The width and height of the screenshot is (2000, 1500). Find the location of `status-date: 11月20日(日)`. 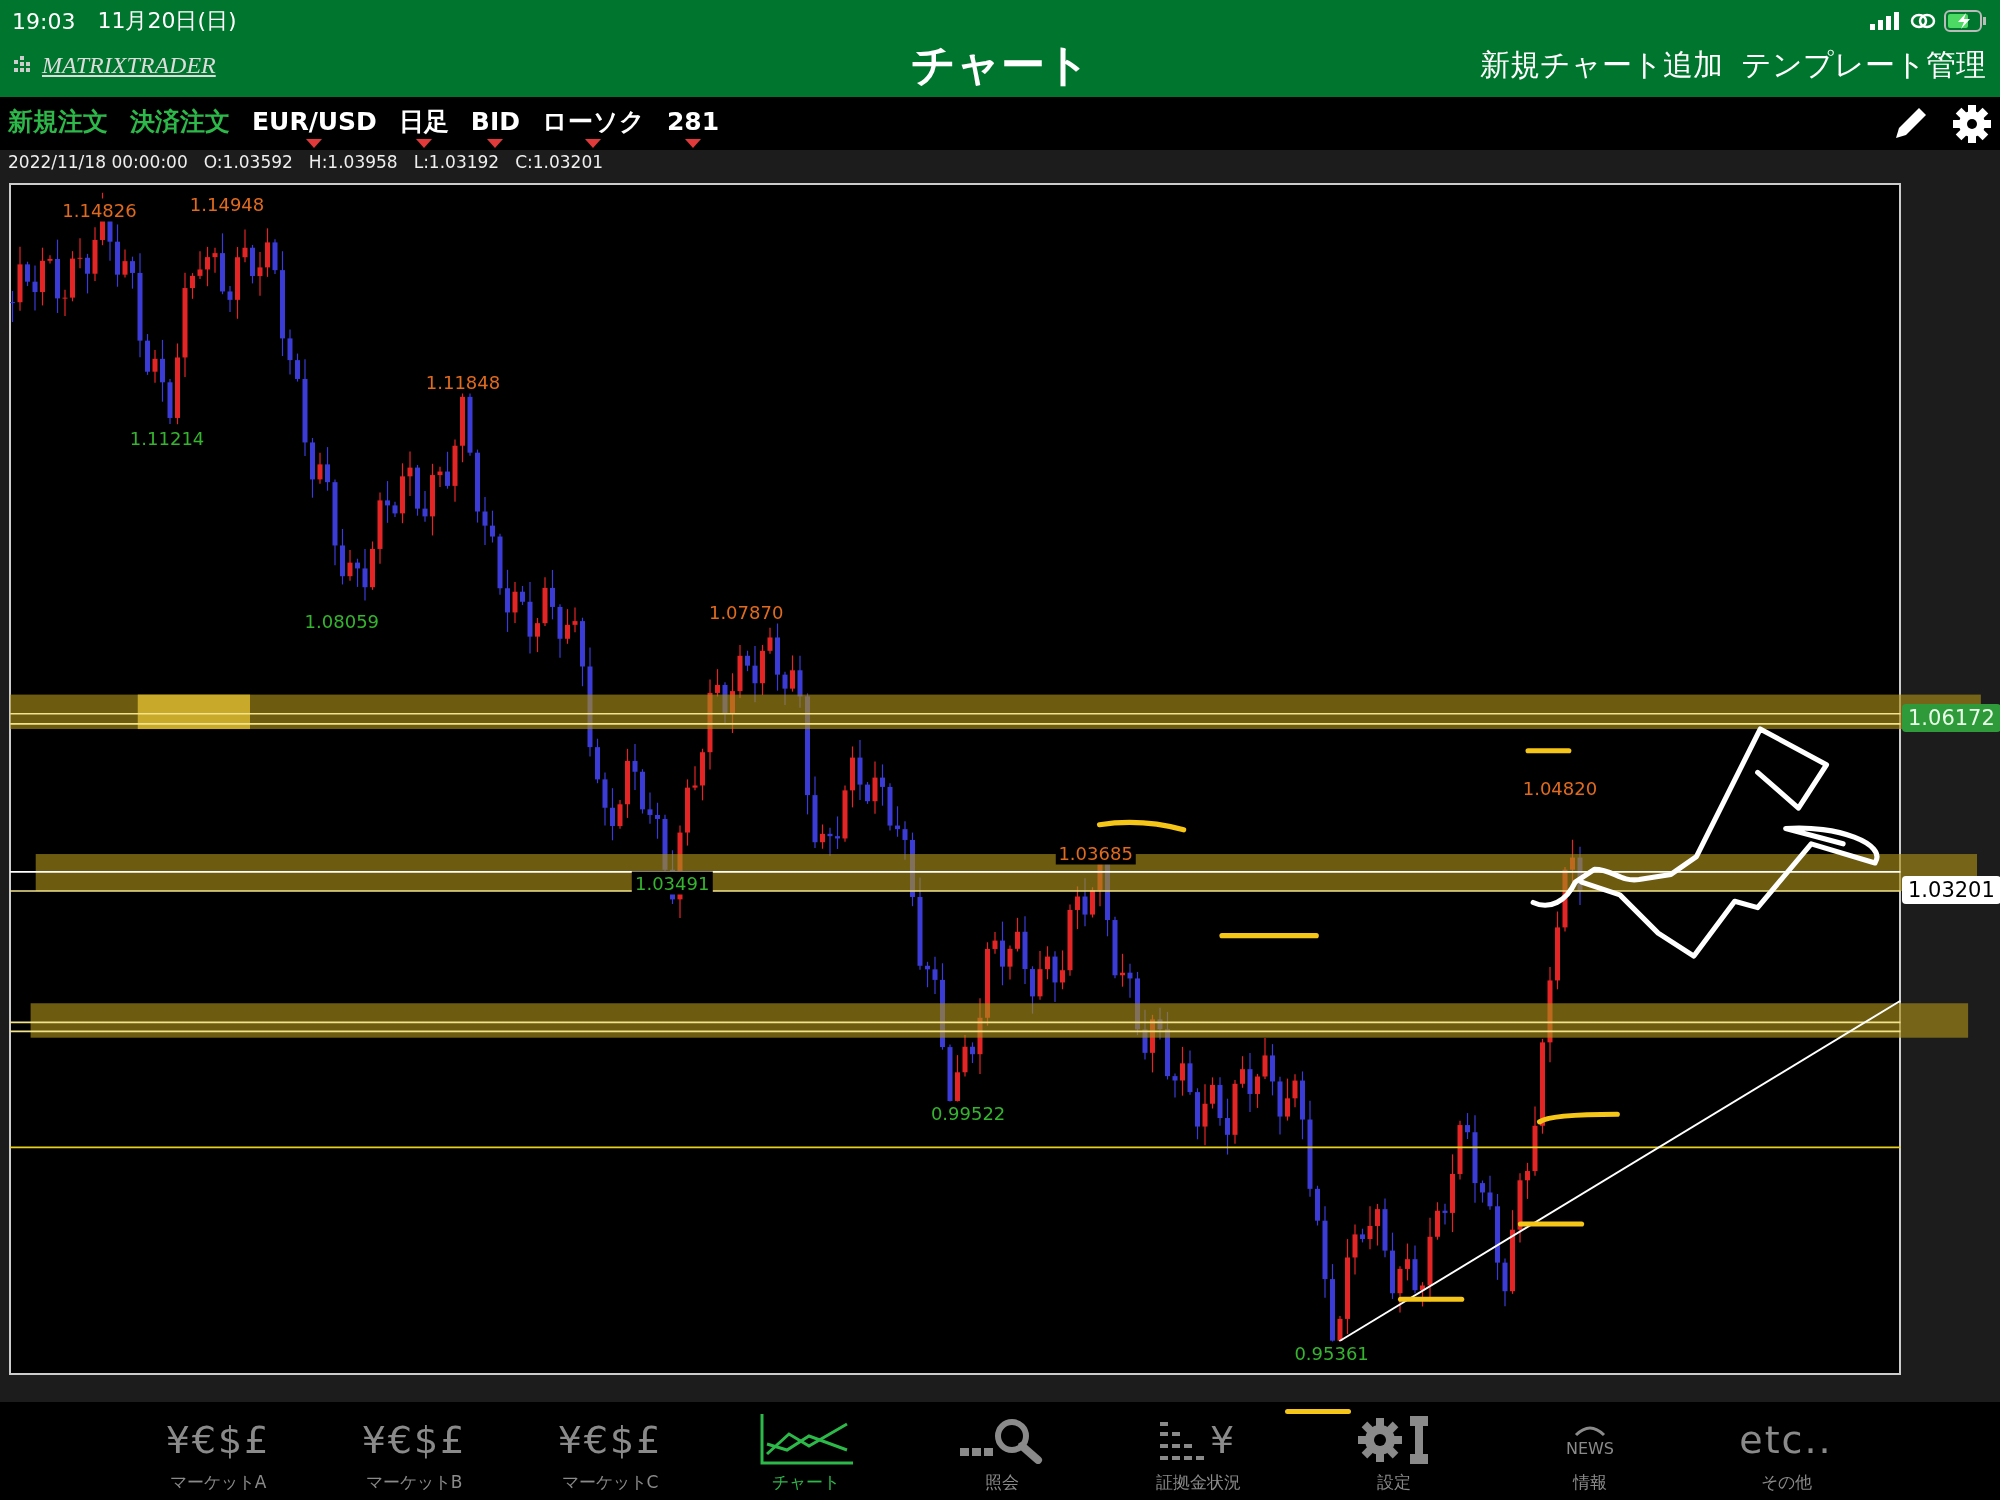

status-date: 11月20日(日) is located at coordinates (167, 21).